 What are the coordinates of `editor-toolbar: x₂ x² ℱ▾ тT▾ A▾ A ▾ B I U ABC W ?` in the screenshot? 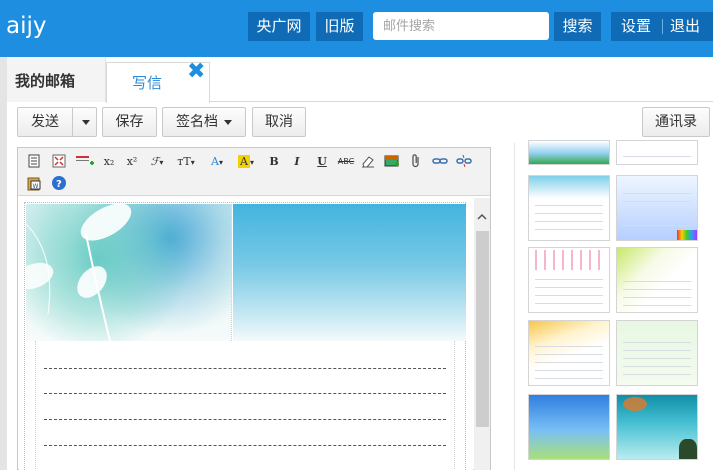 It's located at (254, 172).